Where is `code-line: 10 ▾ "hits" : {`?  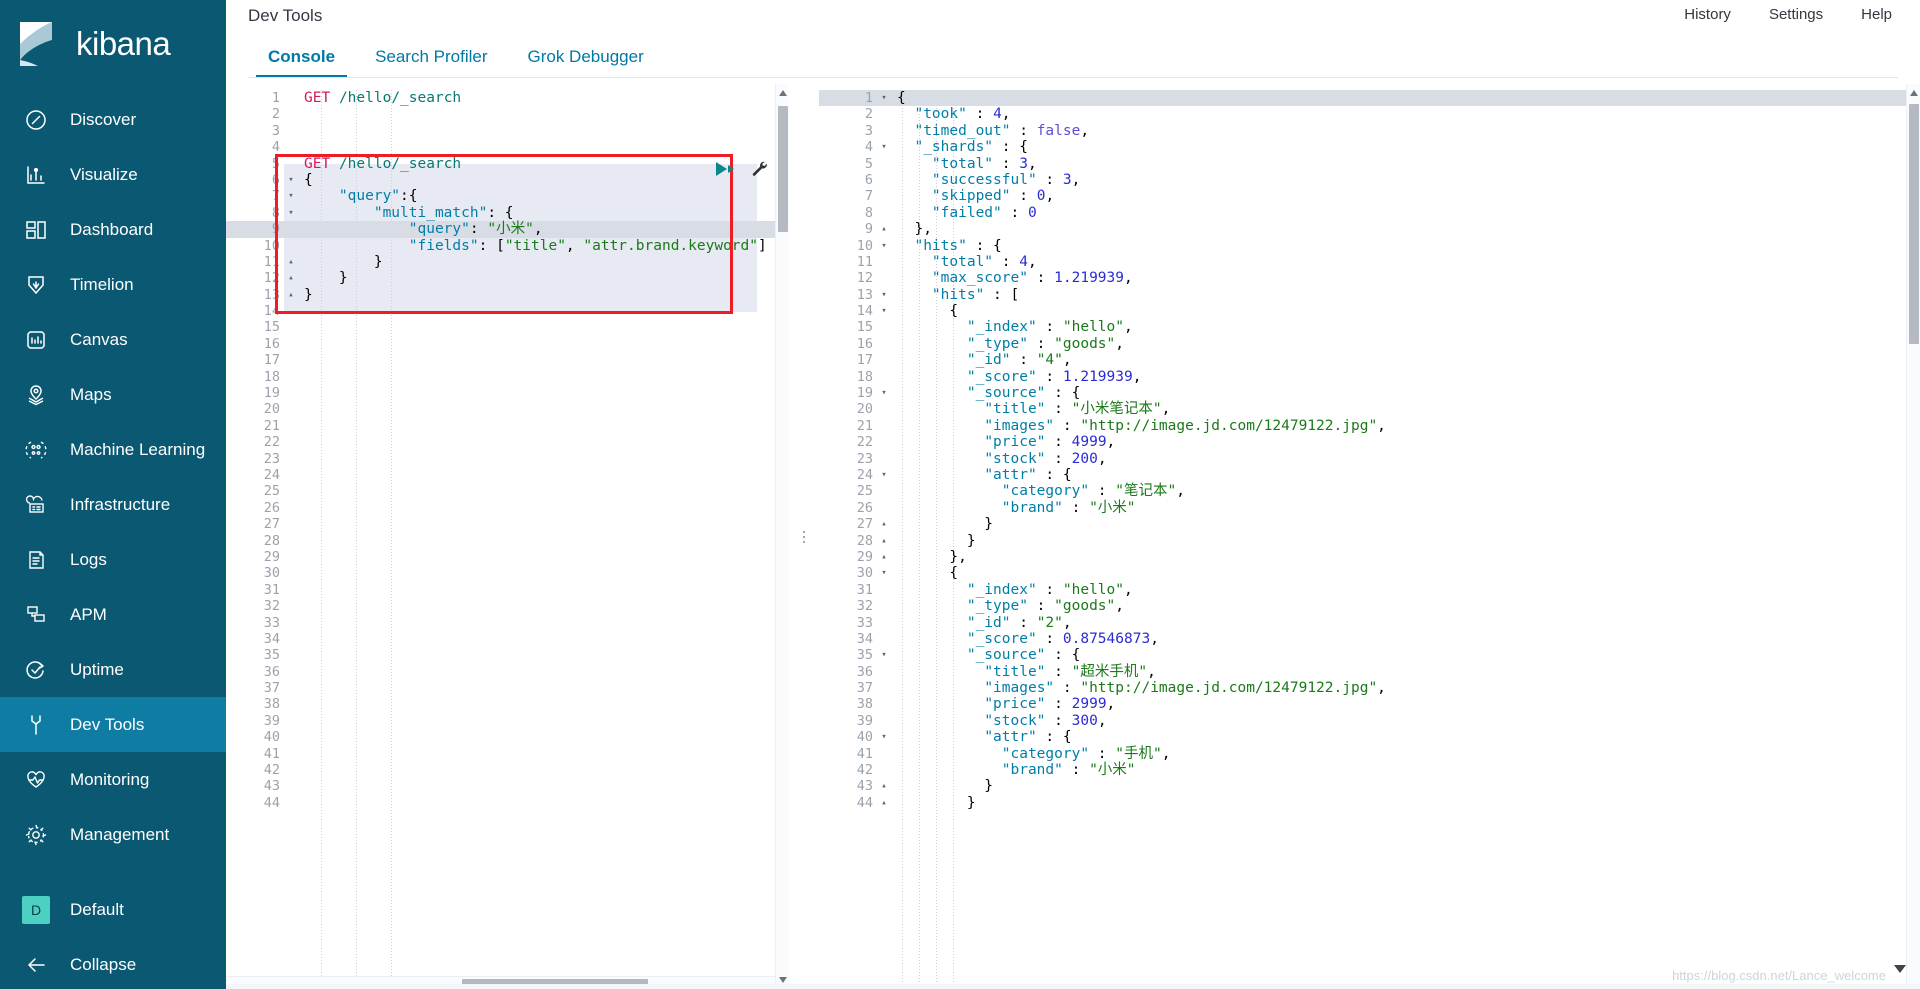
code-line: 10 ▾ "hits" : { is located at coordinates (1369, 246).